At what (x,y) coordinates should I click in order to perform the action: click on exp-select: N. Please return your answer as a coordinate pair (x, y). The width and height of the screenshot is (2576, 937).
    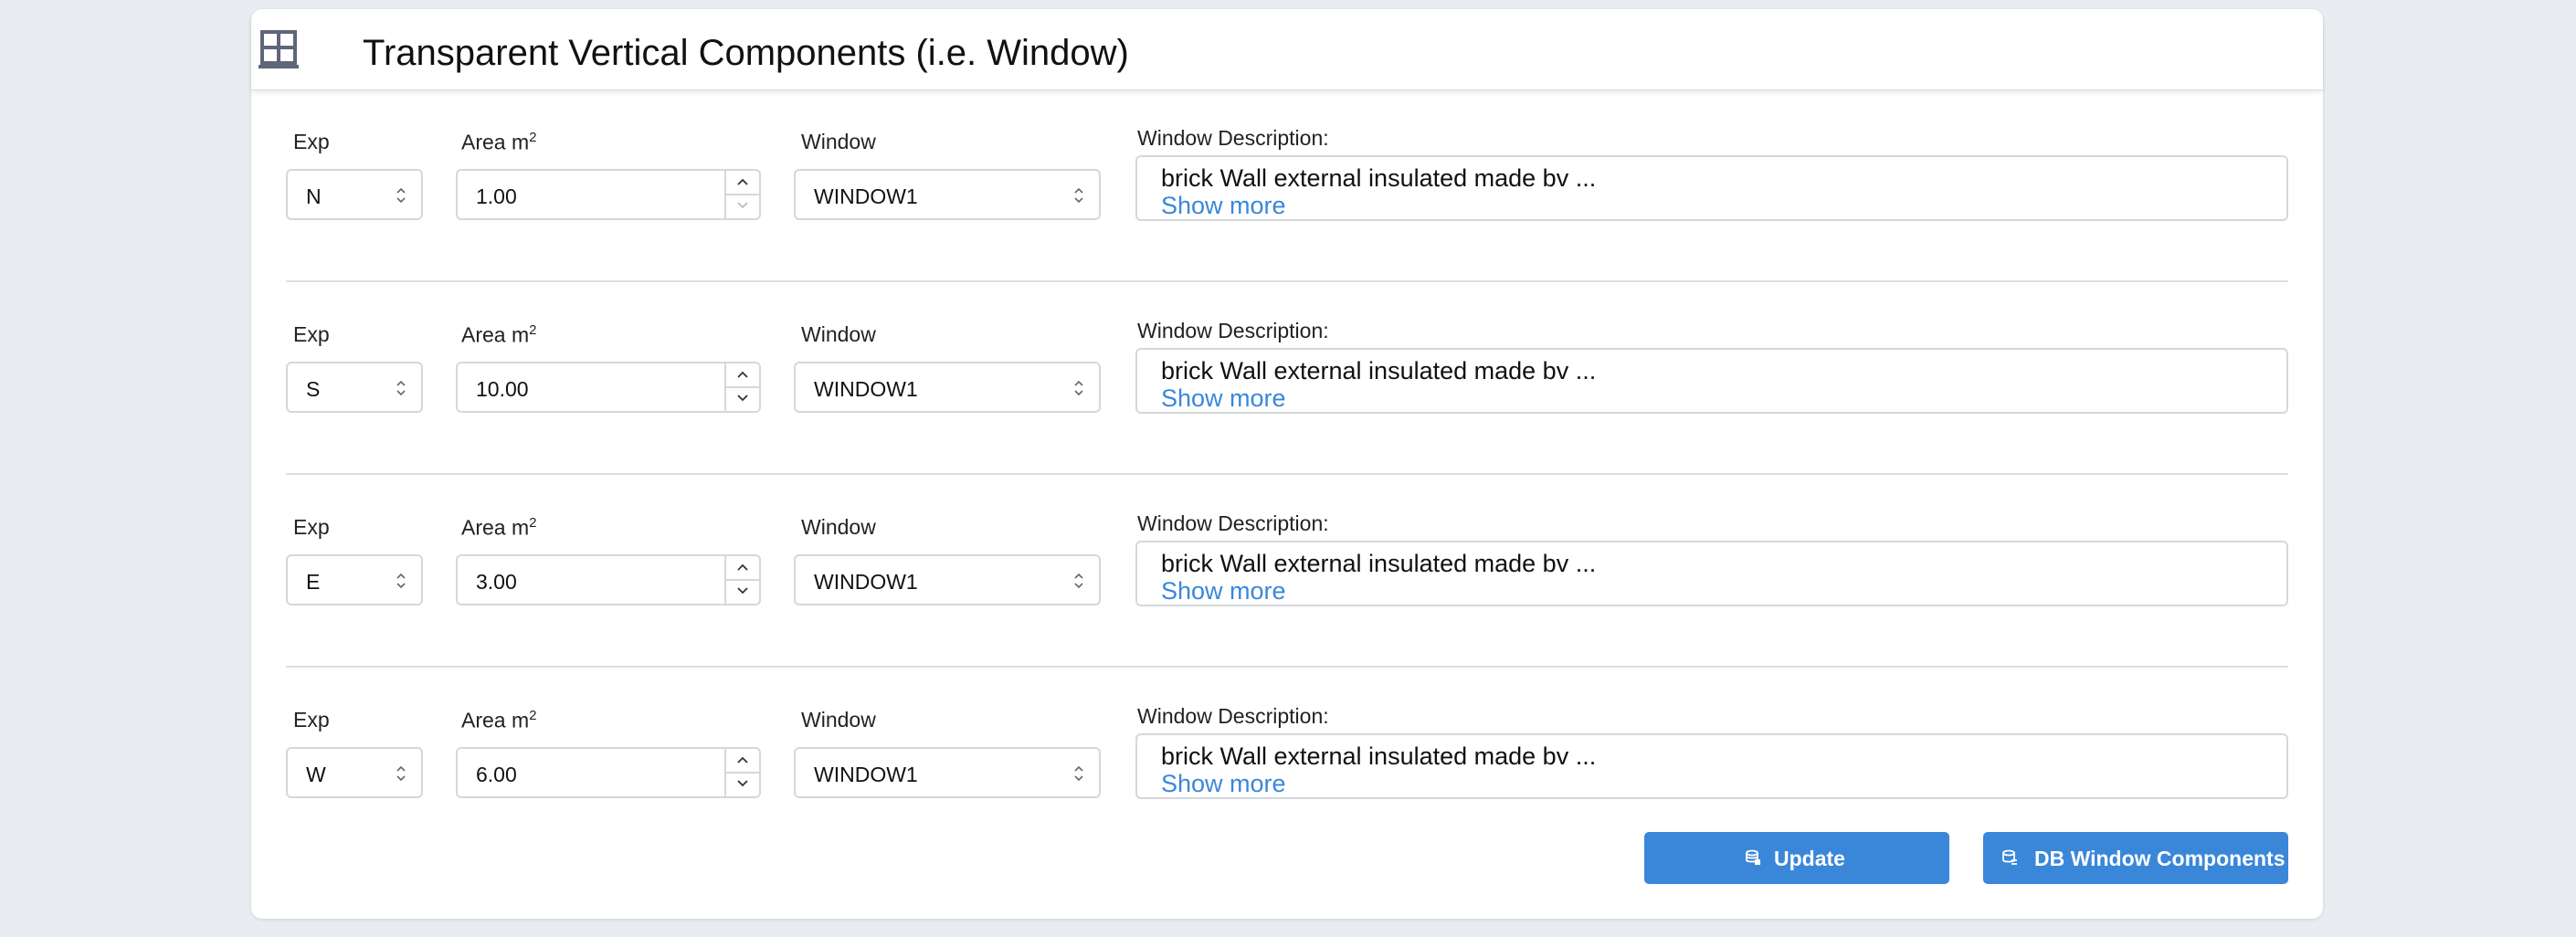
    Looking at the image, I should click on (354, 194).